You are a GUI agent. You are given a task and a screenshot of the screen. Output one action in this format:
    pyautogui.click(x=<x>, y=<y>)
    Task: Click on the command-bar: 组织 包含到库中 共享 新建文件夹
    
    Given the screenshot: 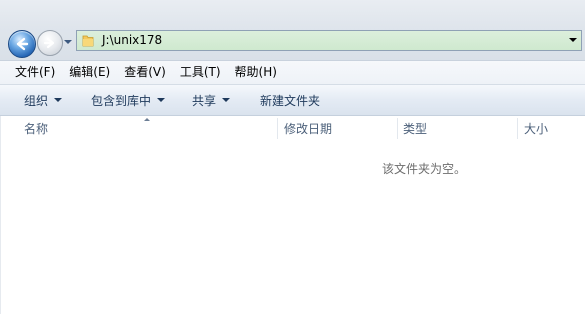 What is the action you would take?
    pyautogui.click(x=292, y=100)
    